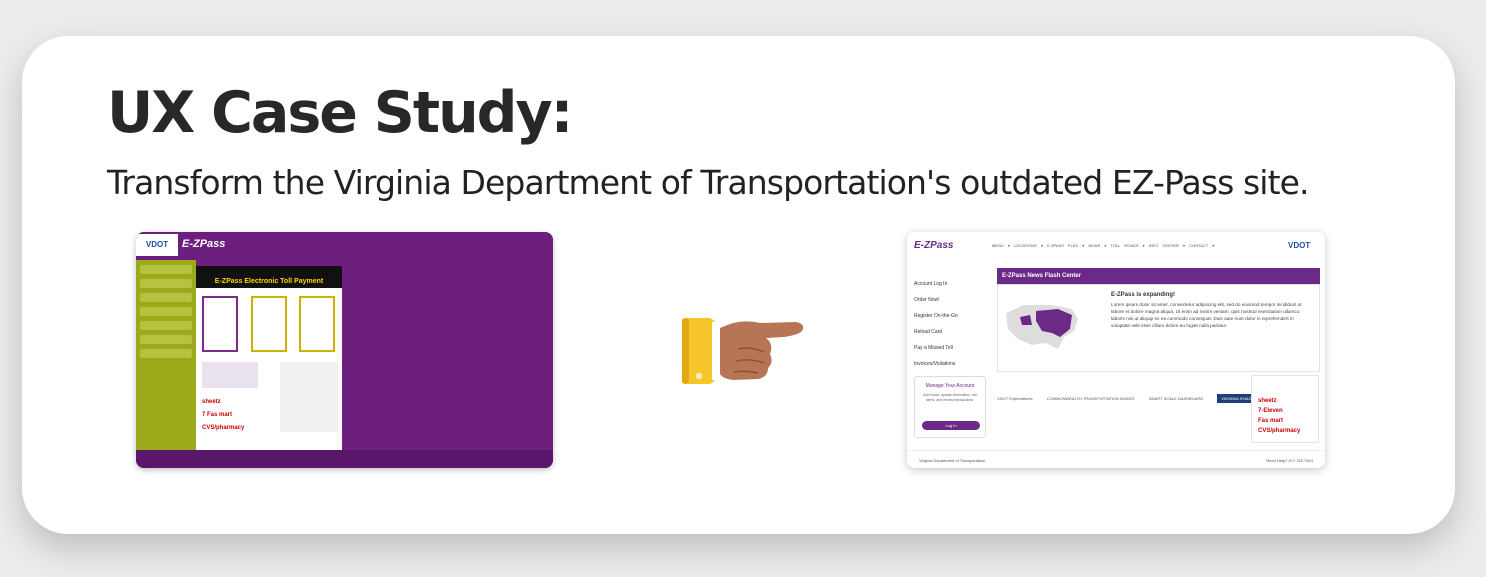 This screenshot has width=1486, height=577. Describe the element at coordinates (166, 355) in the screenshot. I see `old-site-sidebar` at that location.